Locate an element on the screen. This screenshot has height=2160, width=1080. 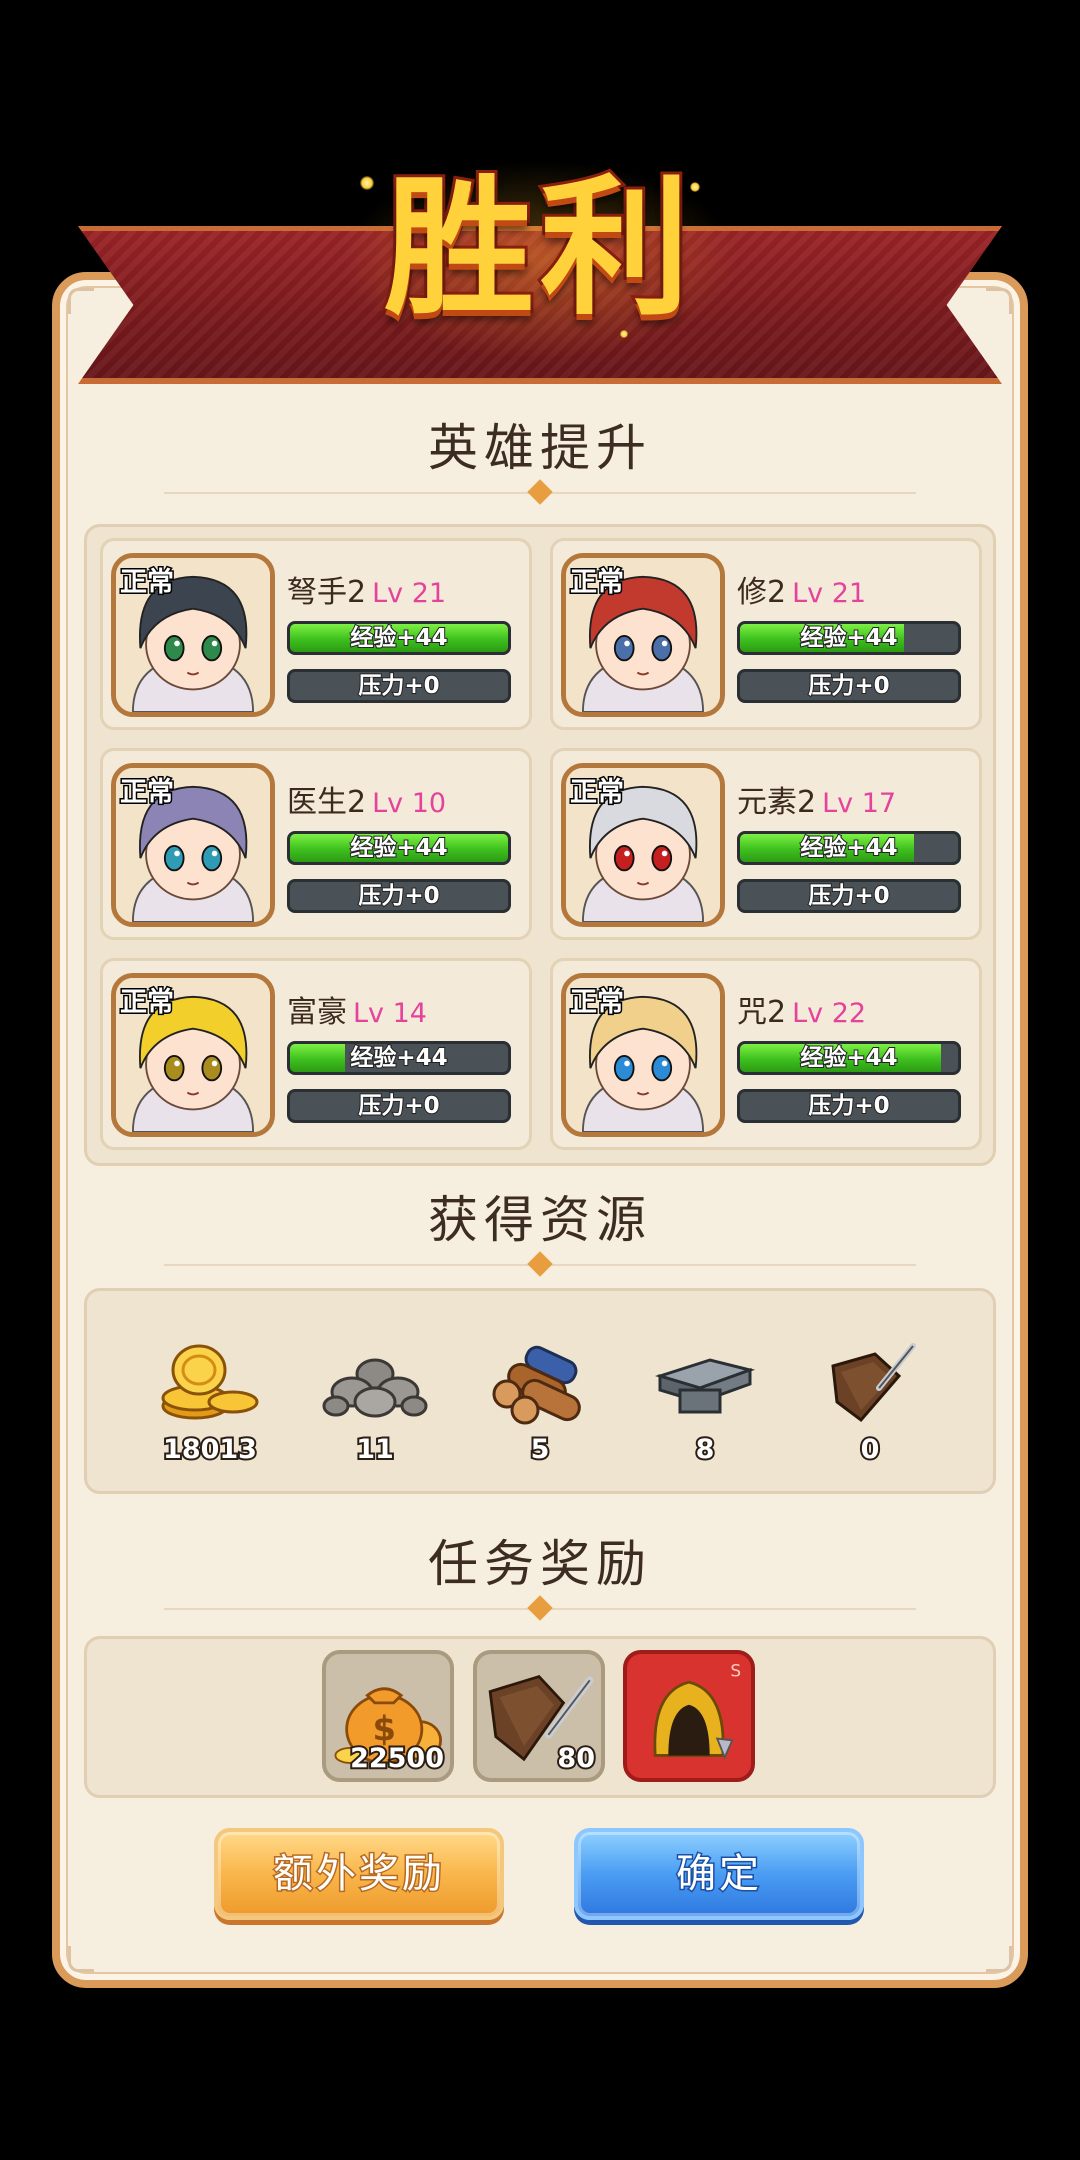
iron-ingot-icon is located at coordinates (705, 1386).